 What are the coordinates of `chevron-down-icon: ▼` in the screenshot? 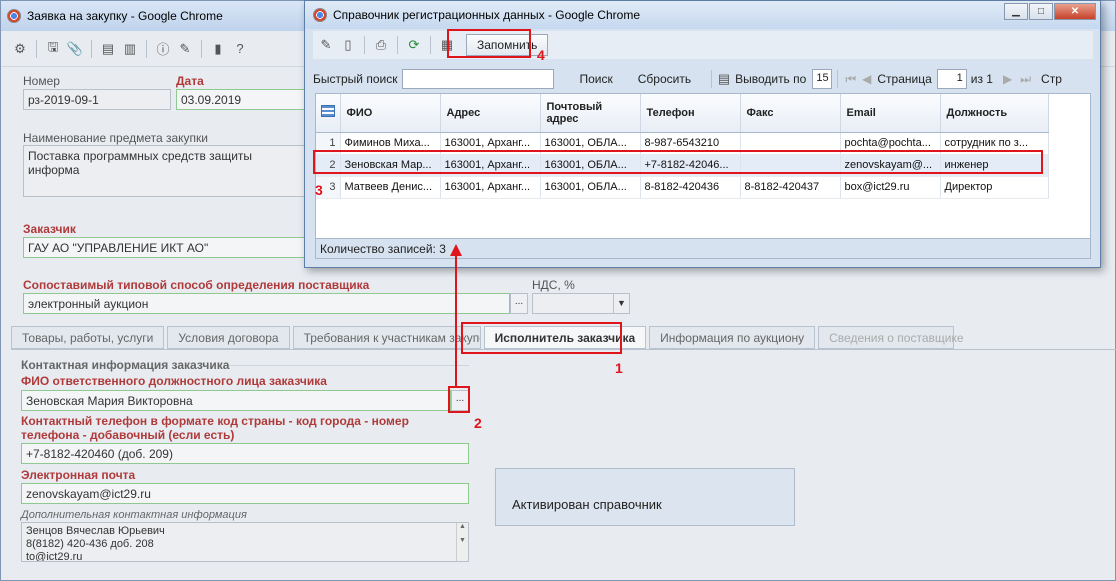 It's located at (621, 303).